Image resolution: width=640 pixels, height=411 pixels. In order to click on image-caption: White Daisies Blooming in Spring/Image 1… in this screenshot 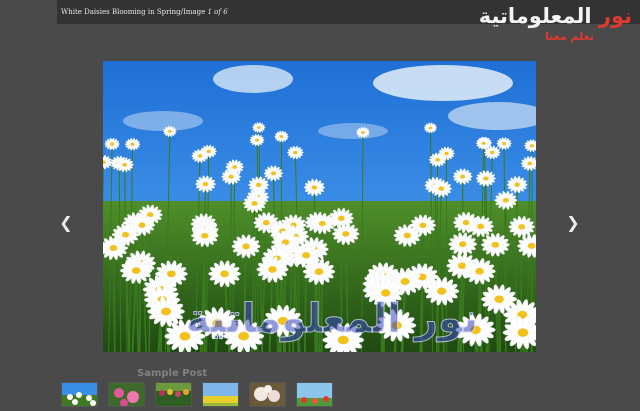, I will do `click(144, 12)`.